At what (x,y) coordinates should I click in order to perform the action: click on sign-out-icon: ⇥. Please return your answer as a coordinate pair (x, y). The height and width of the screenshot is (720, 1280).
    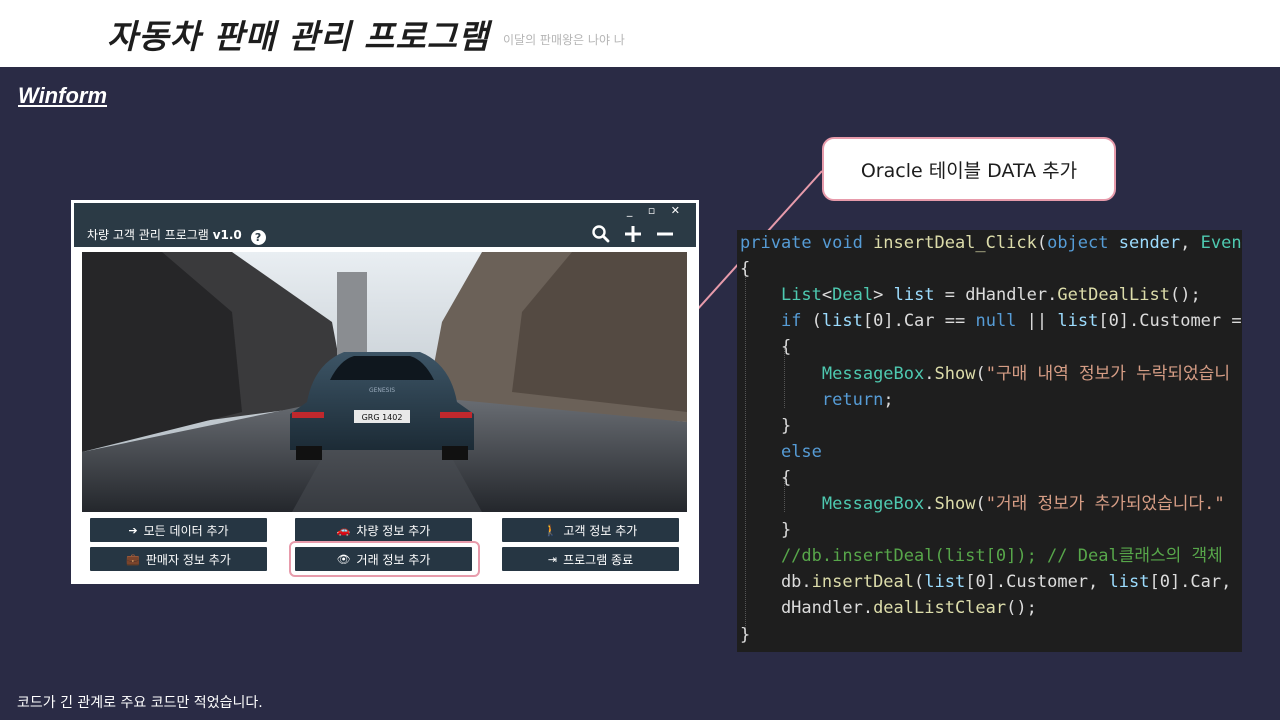
    Looking at the image, I should click on (552, 559).